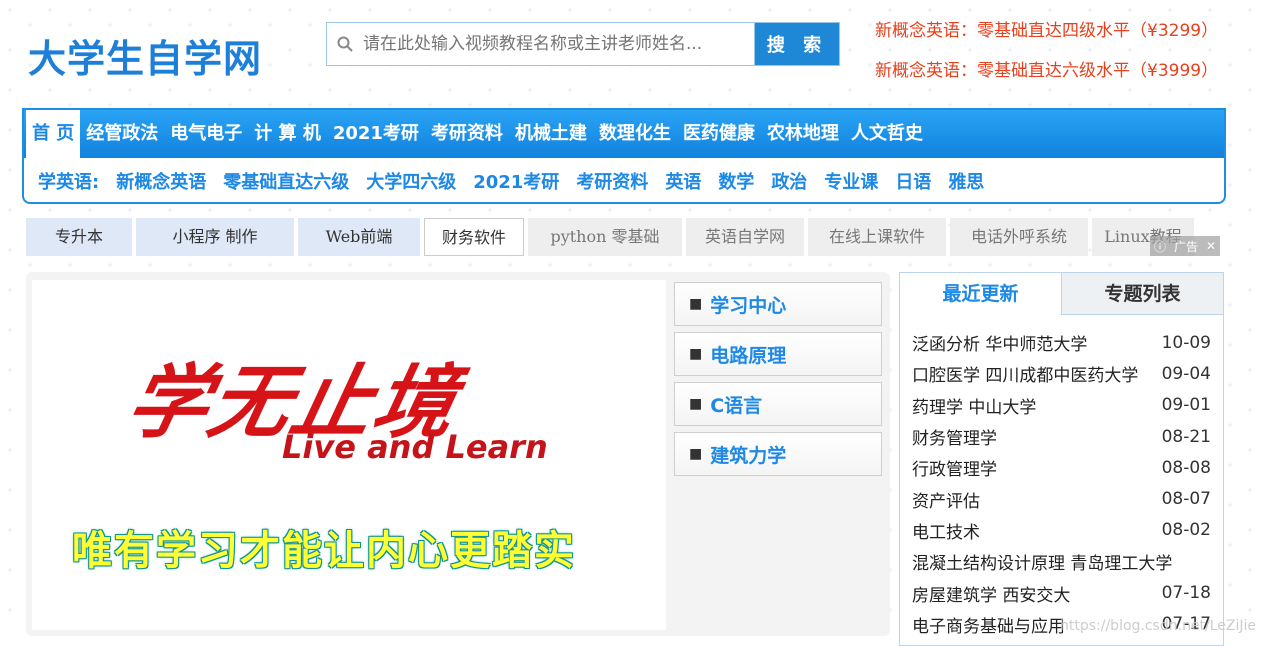 The width and height of the screenshot is (1264, 646). Describe the element at coordinates (797, 44) in the screenshot. I see `search-button: 搜 索` at that location.